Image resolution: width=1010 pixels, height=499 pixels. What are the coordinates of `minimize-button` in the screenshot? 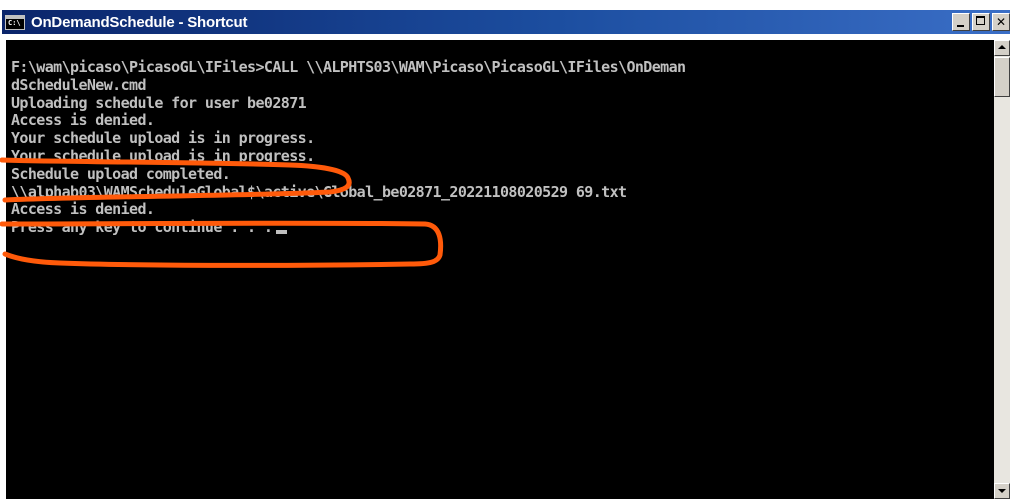 It's located at (961, 22).